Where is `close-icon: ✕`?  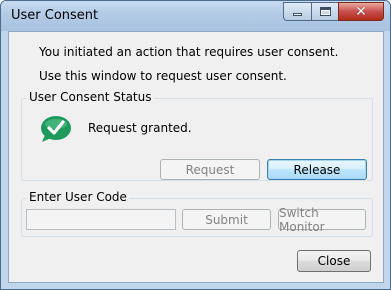
close-icon: ✕ is located at coordinates (361, 11).